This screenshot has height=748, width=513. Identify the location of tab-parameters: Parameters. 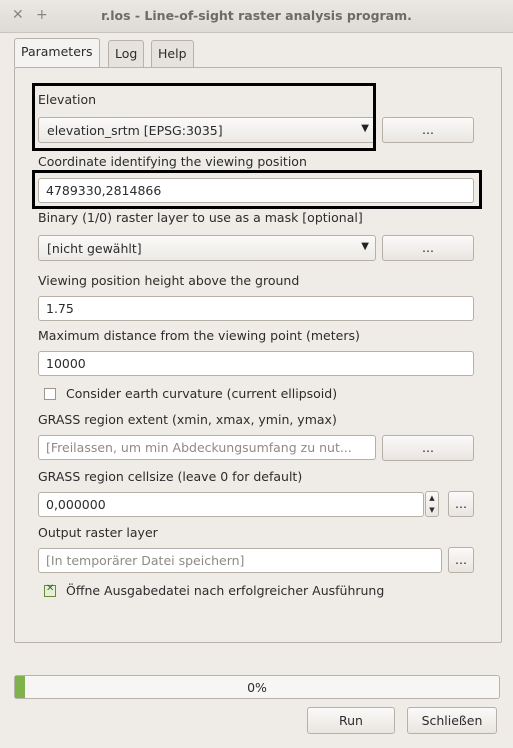
(57, 52).